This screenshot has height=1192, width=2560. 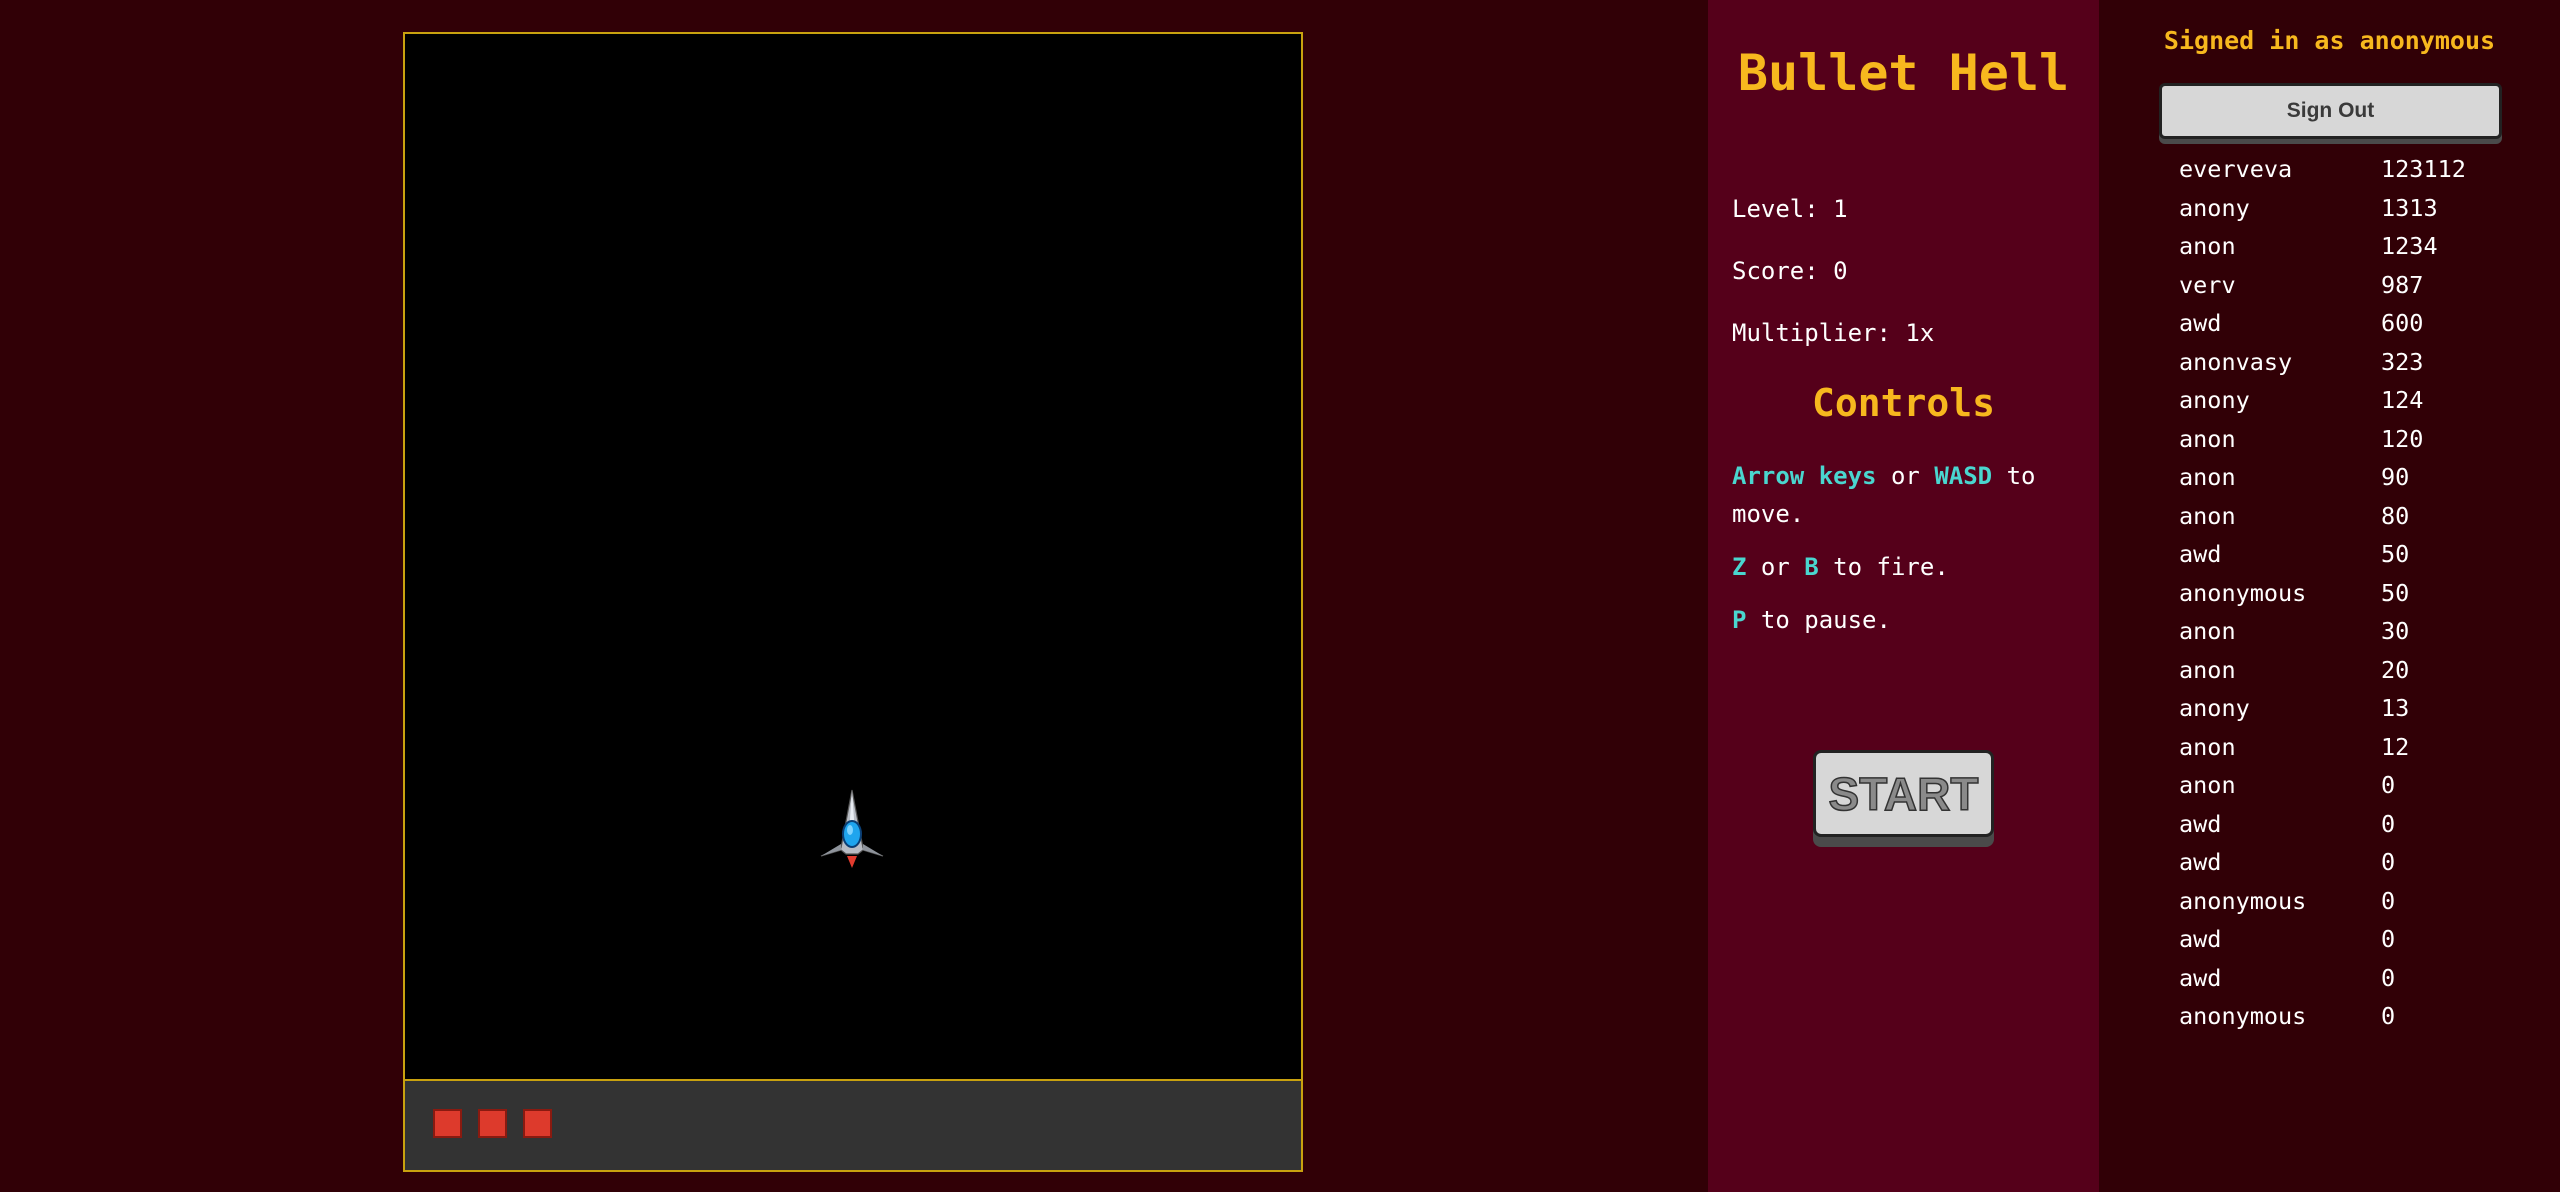 What do you see at coordinates (2409, 246) in the screenshot?
I see `leaderboard-score: 1234` at bounding box center [2409, 246].